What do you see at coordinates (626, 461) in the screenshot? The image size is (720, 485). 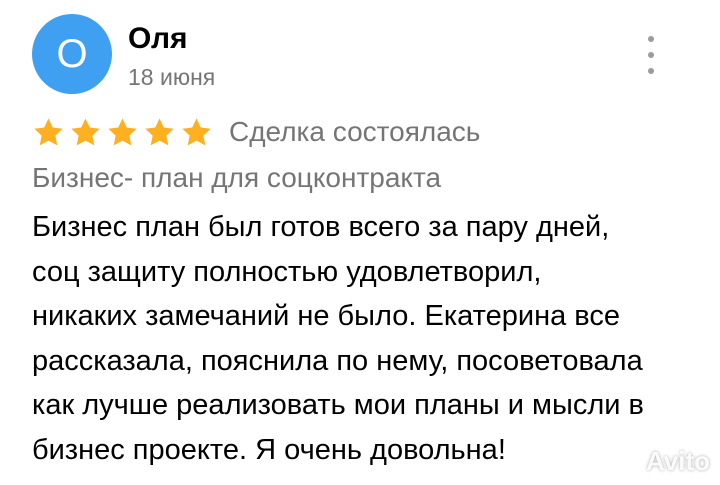 I see `avito-logo-icon` at bounding box center [626, 461].